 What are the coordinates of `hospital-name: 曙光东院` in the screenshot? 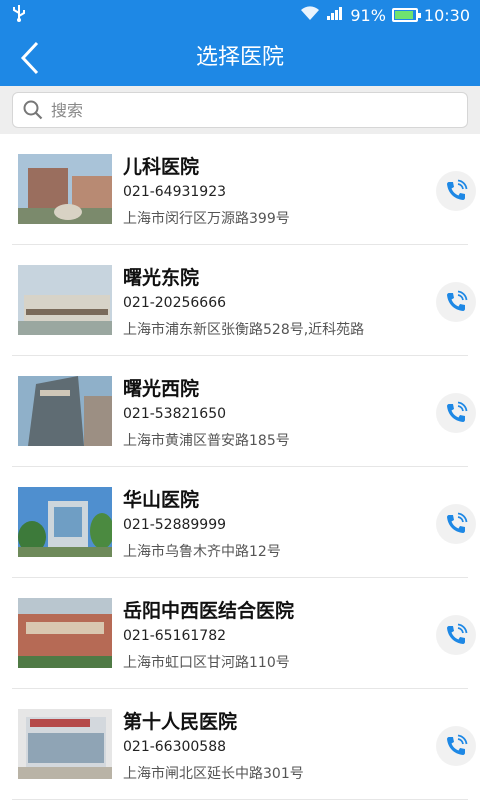 It's located at (161, 278).